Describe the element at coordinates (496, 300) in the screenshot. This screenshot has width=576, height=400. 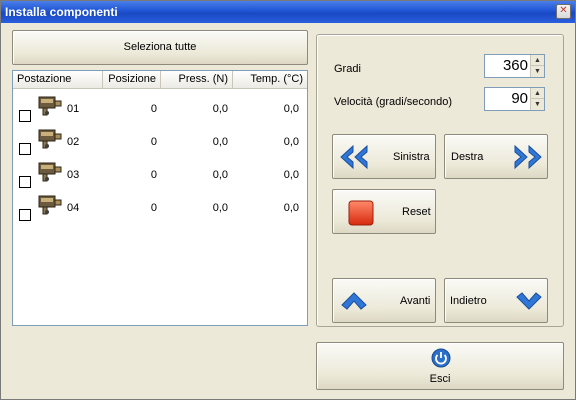
I see `indietro-button: Indietro` at that location.